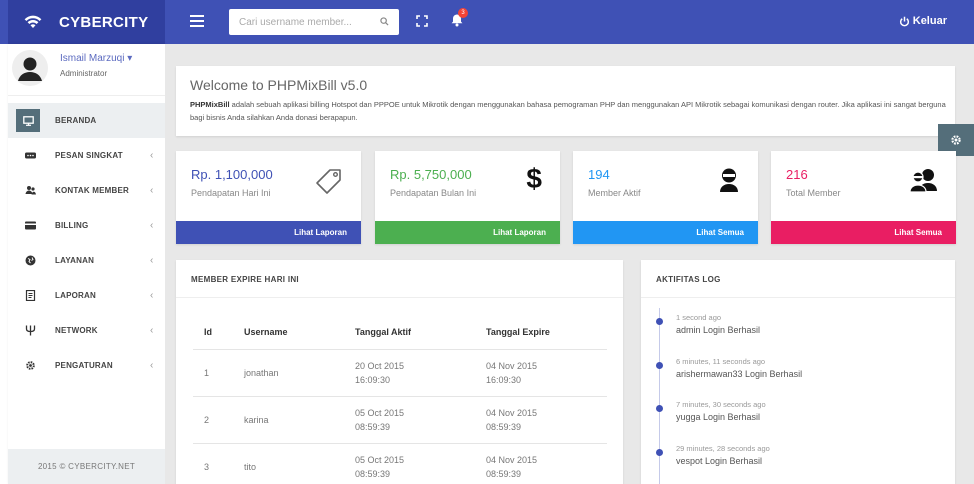 Image resolution: width=974 pixels, height=484 pixels. What do you see at coordinates (197, 21) in the screenshot?
I see `menu-toggle-icon` at bounding box center [197, 21].